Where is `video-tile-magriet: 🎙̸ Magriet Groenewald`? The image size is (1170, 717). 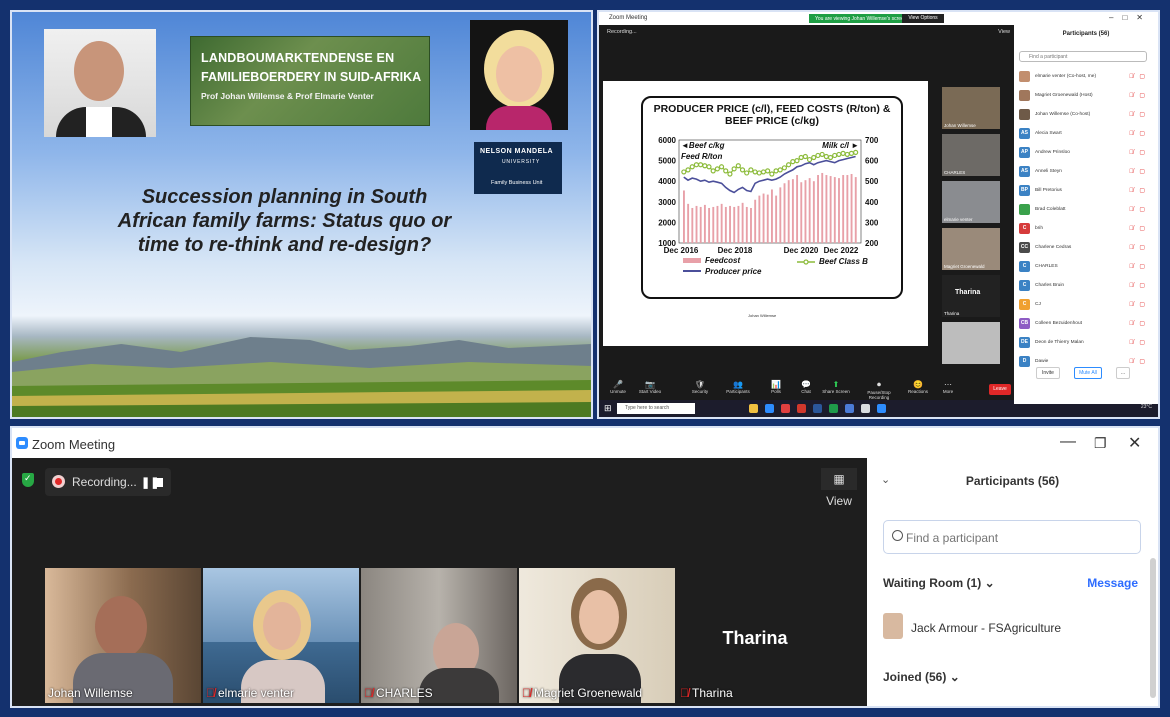 video-tile-magriet: 🎙̸ Magriet Groenewald is located at coordinates (597, 635).